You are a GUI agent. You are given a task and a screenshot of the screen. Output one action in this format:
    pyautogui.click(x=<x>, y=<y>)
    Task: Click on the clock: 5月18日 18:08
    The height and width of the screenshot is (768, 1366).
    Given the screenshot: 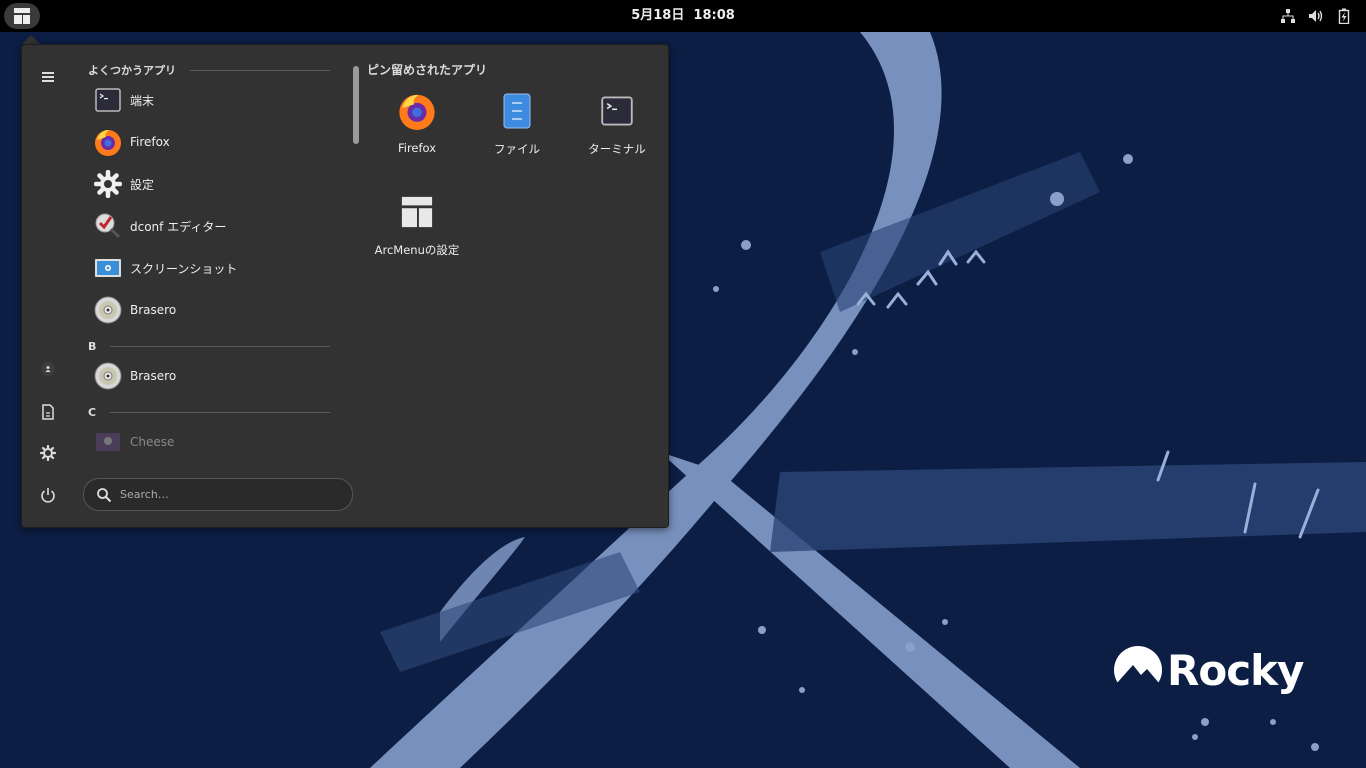 What is the action you would take?
    pyautogui.click(x=683, y=16)
    